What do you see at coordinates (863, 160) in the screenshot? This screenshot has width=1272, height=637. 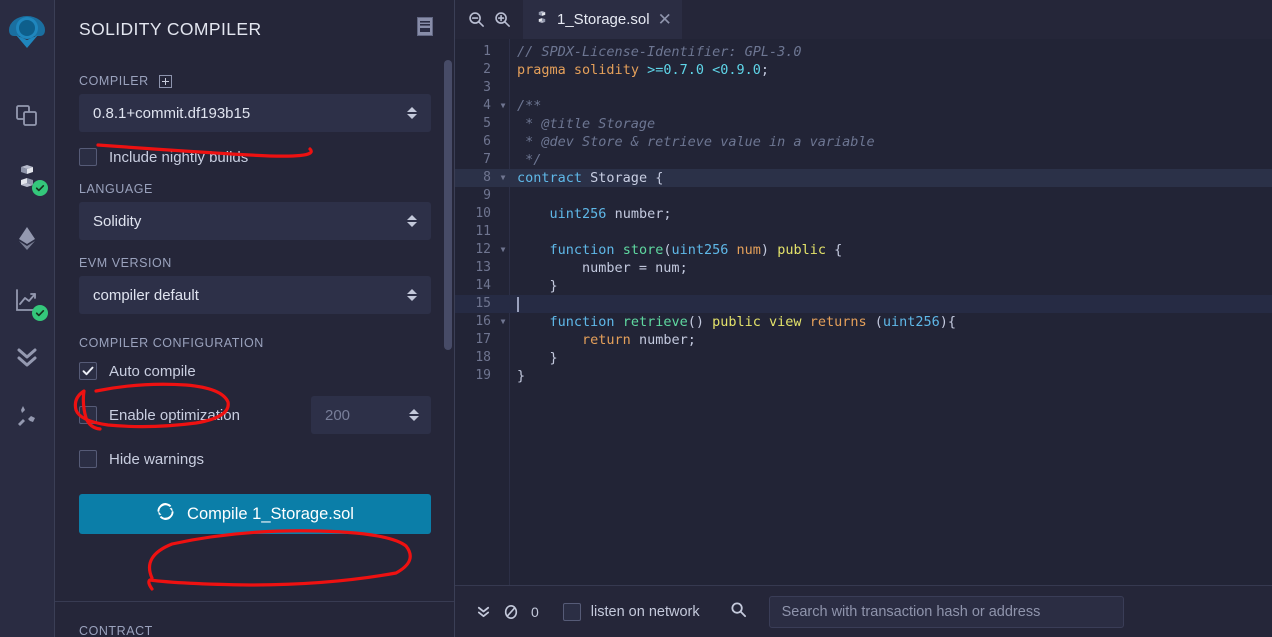 I see `code-line: 7 */` at bounding box center [863, 160].